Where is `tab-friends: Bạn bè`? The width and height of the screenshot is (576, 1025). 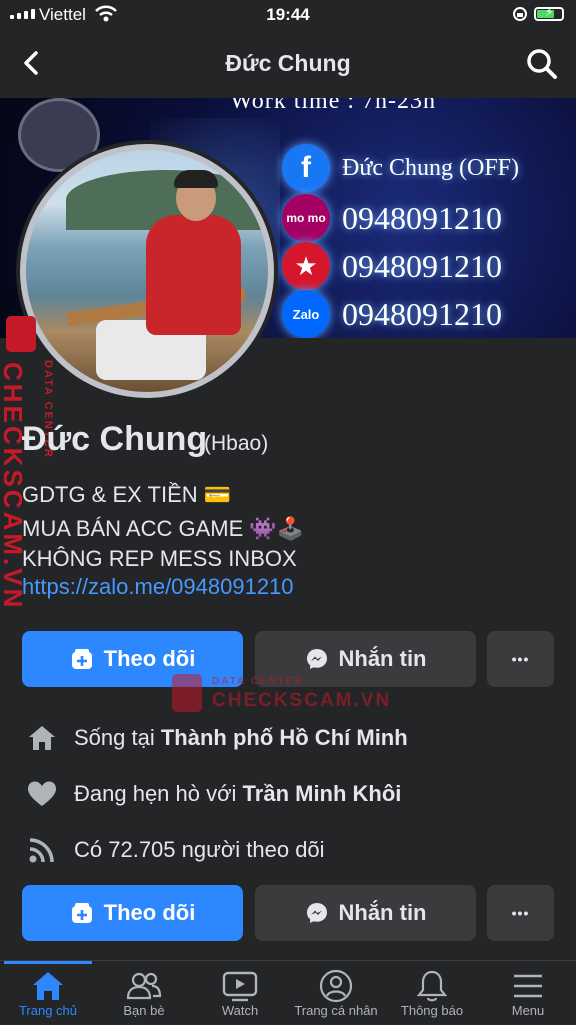
tab-friends: Bạn bè is located at coordinates (144, 993).